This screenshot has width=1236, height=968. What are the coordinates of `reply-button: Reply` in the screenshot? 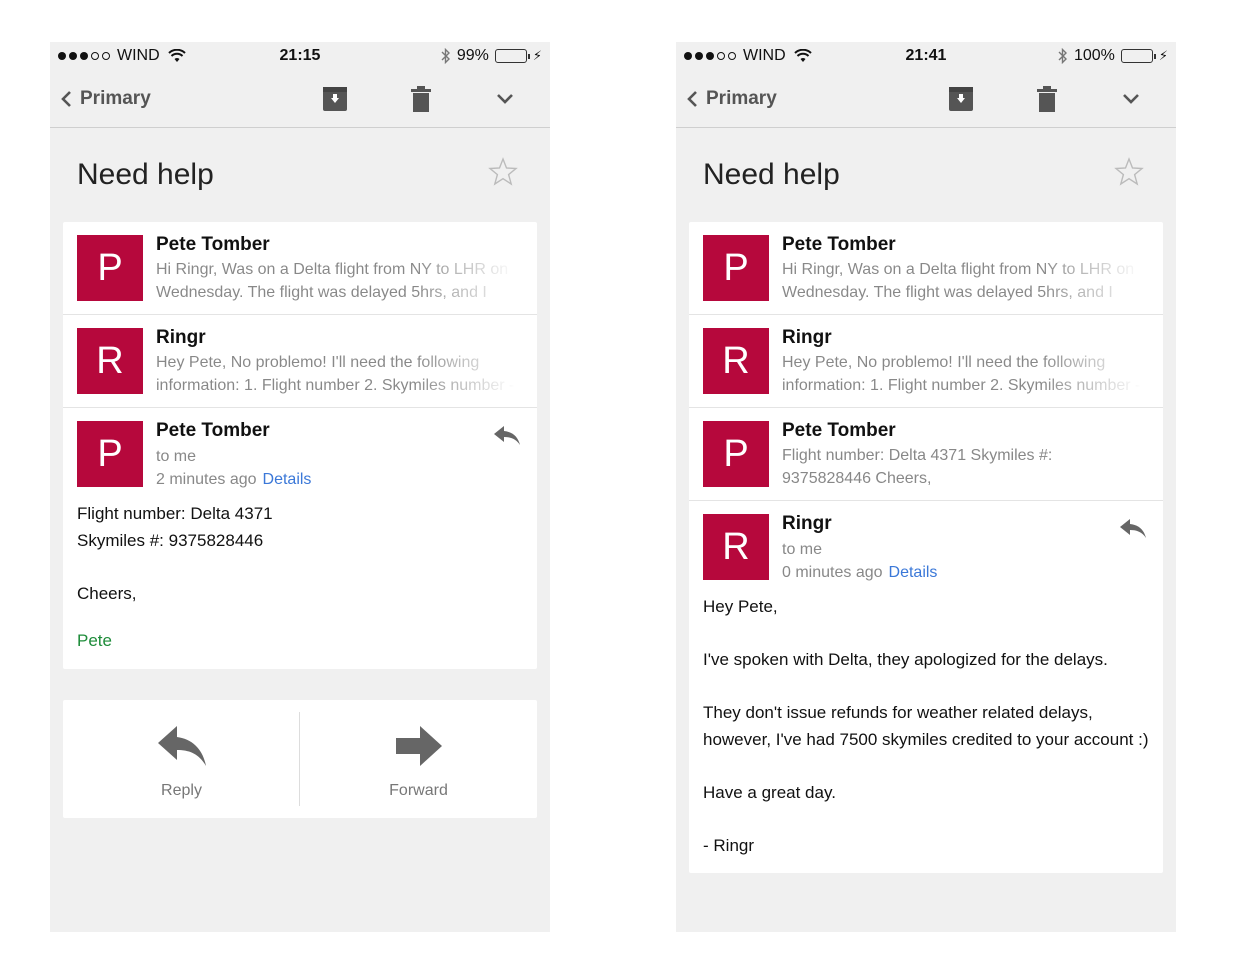 It's located at (181, 759).